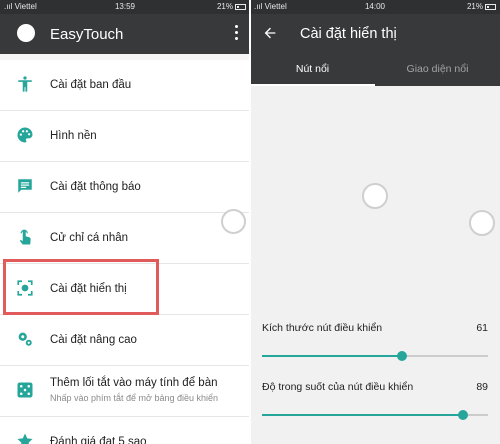 This screenshot has height=444, width=500. I want to click on status-bar: .ııl Viettel 13:59 21%, so click(125, 7).